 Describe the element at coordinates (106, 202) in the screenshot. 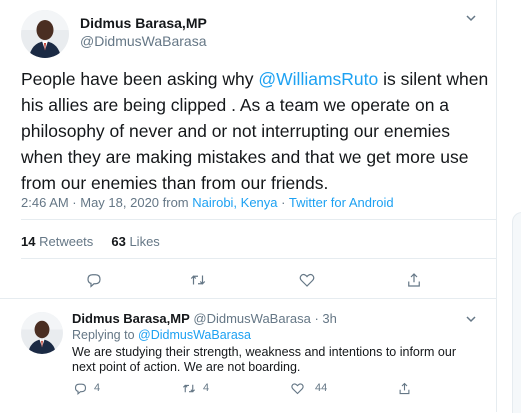

I see `tweet-time: 2:46 AM · May 18, 2020 from` at that location.